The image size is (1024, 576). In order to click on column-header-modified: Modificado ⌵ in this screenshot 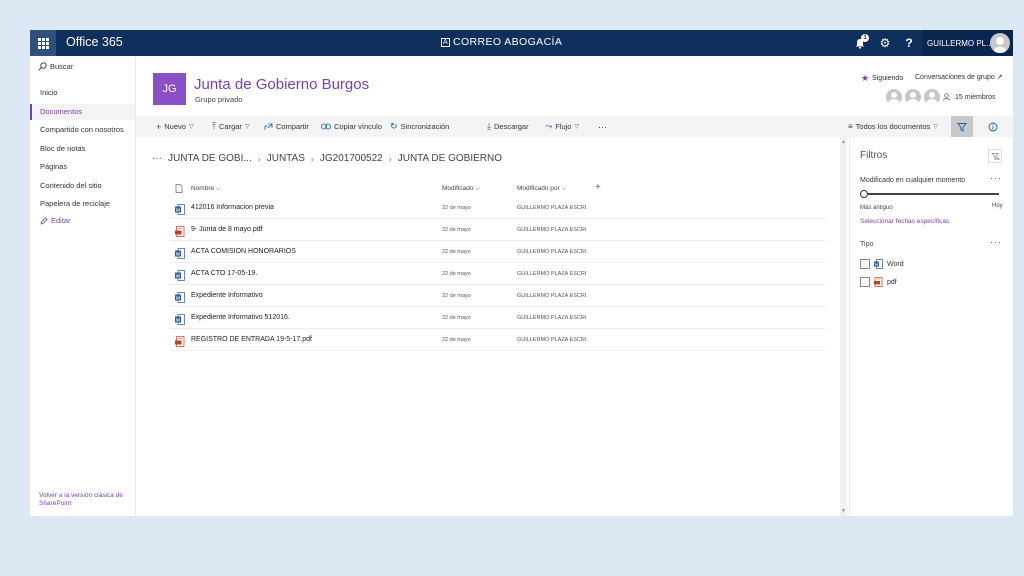, I will do `click(461, 189)`.